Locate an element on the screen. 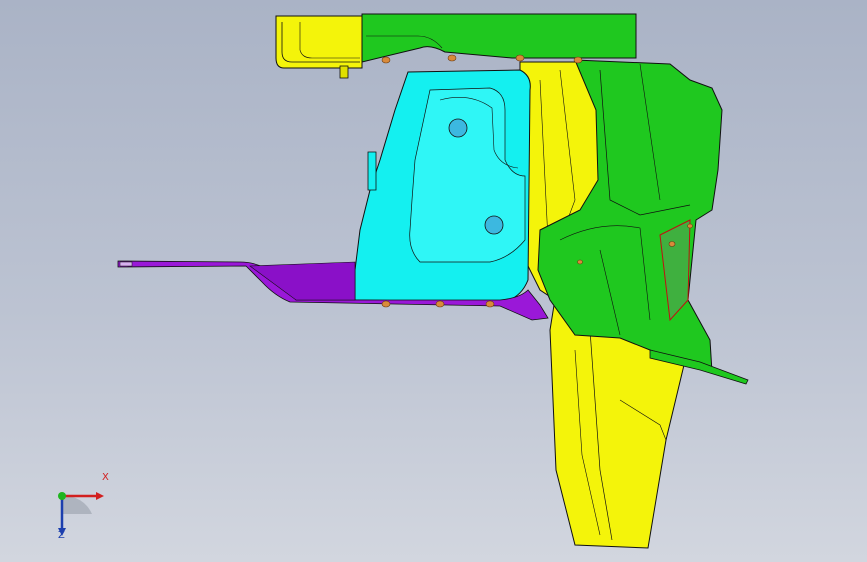 The image size is (867, 562). cyan-tab is located at coordinates (372, 171).